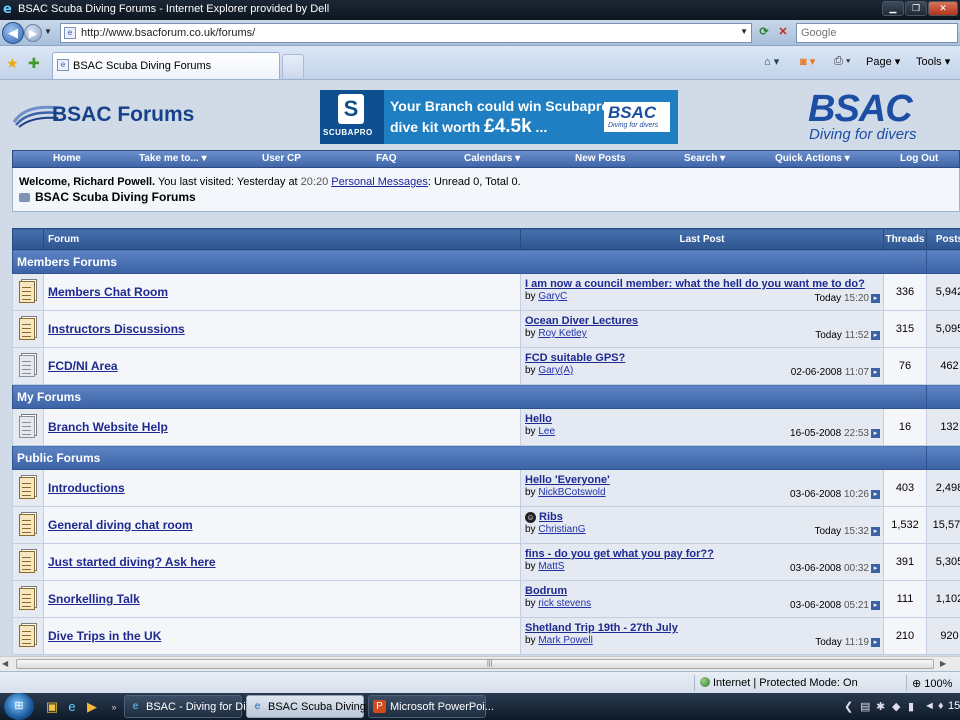 Image resolution: width=960 pixels, height=720 pixels. What do you see at coordinates (281, 158) in the screenshot?
I see `nav-user-cp: User CP` at bounding box center [281, 158].